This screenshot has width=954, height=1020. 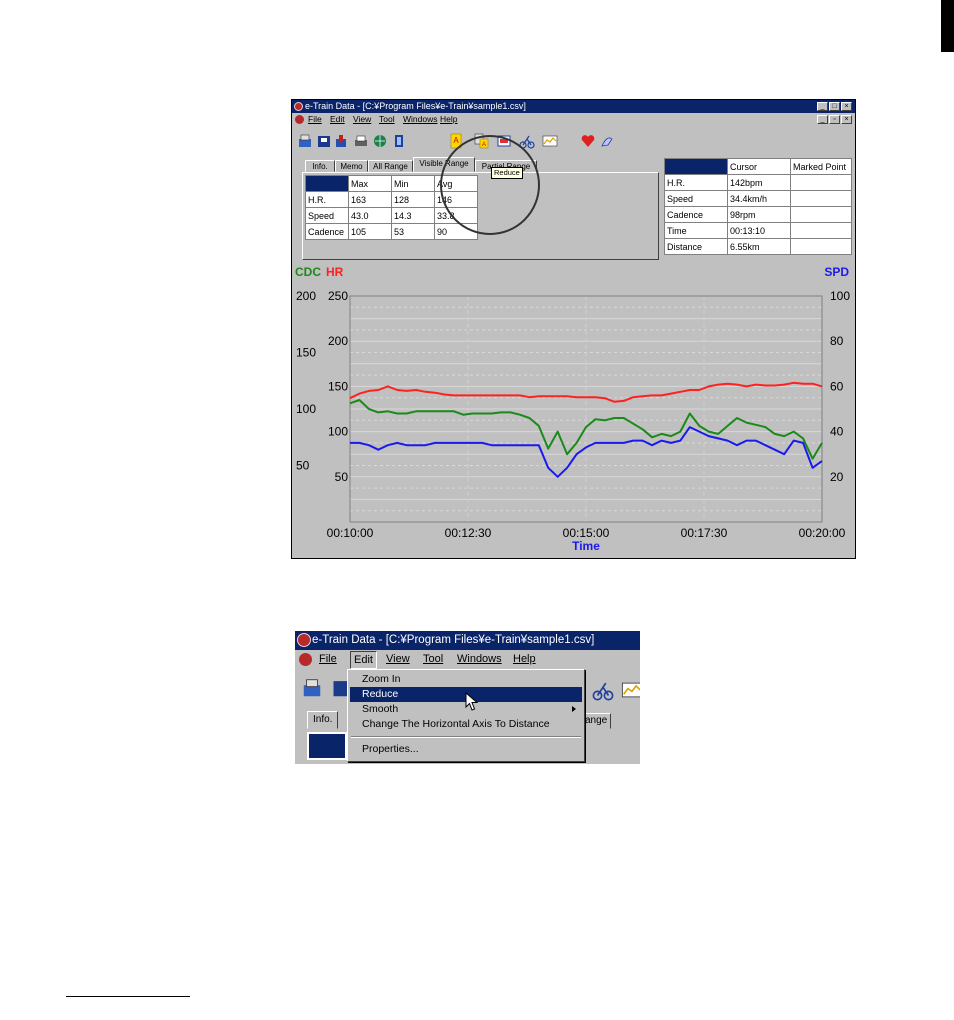 I want to click on menu-item-zoom-in: Zoom In, so click(x=466, y=679).